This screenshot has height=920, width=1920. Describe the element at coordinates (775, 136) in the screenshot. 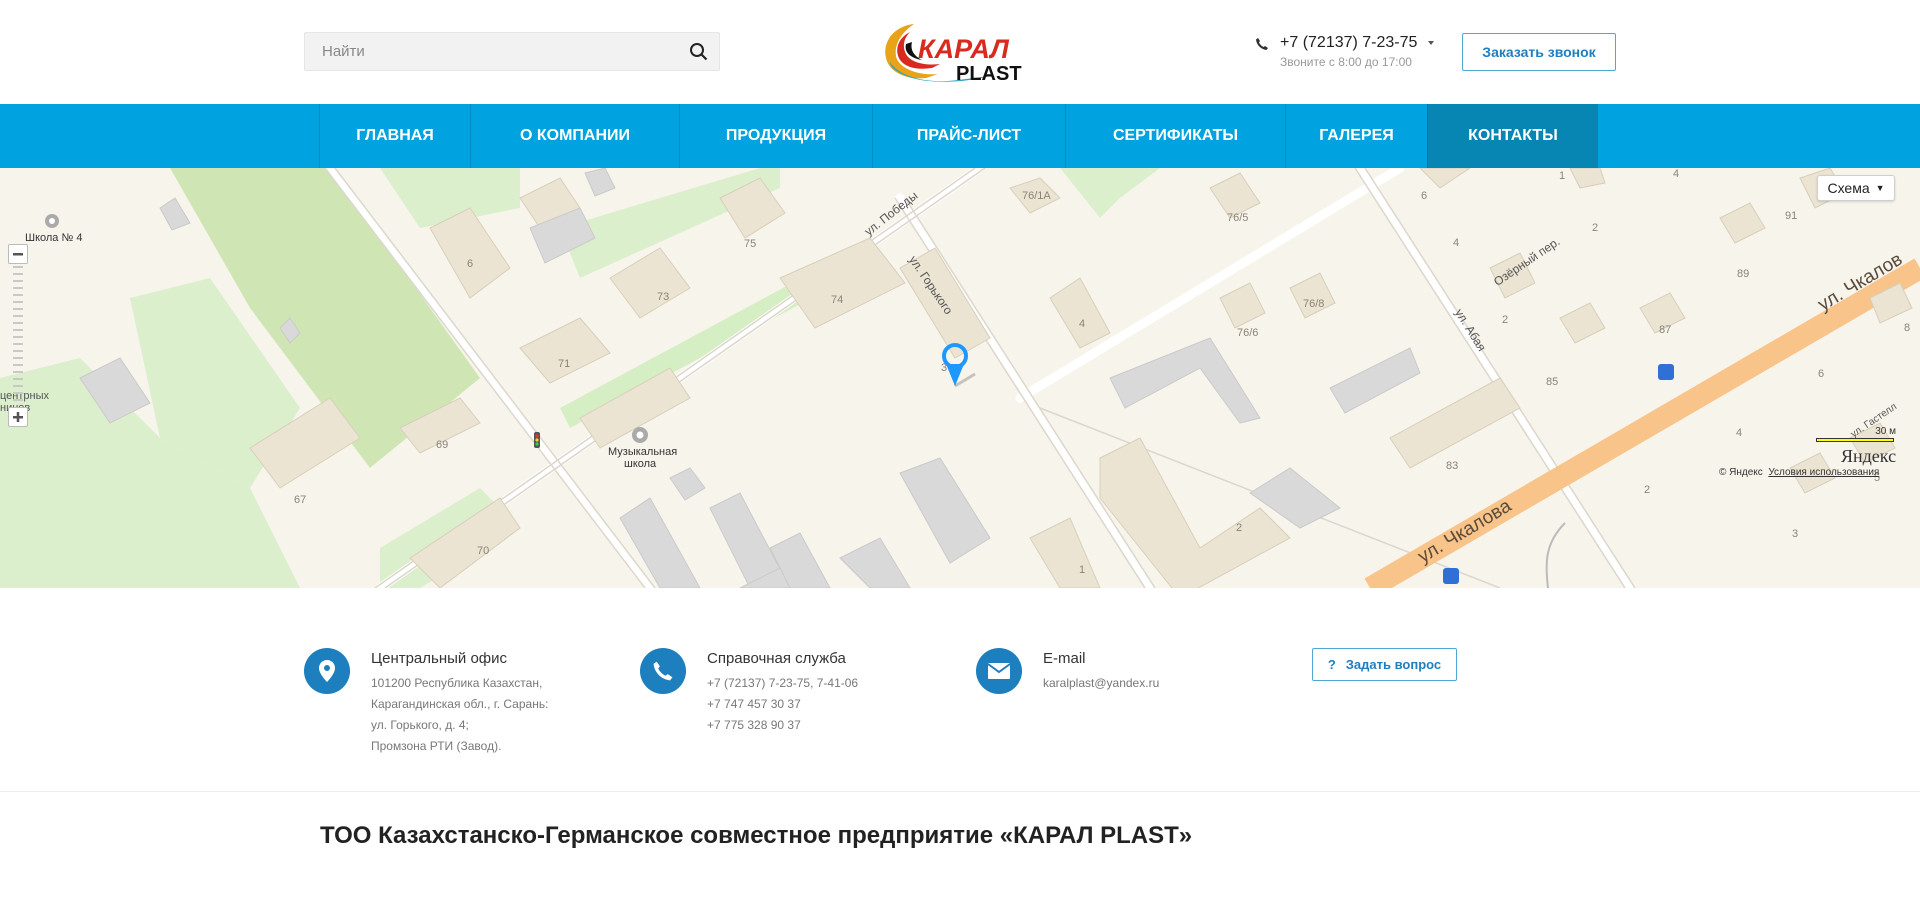

I see `nav-item-products: ПРОДУКЦИЯ` at that location.